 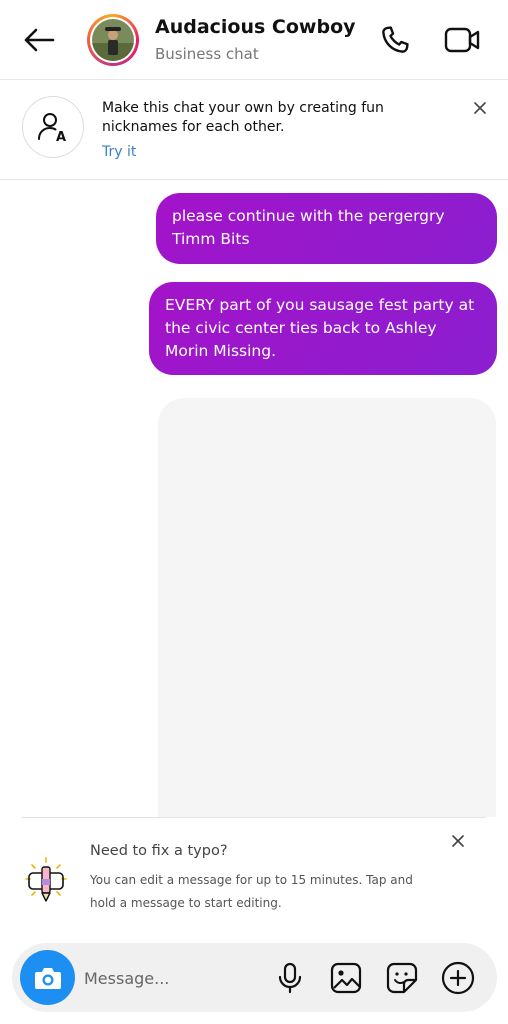 What do you see at coordinates (46, 881) in the screenshot?
I see `edit-pencil-bubble-icon` at bounding box center [46, 881].